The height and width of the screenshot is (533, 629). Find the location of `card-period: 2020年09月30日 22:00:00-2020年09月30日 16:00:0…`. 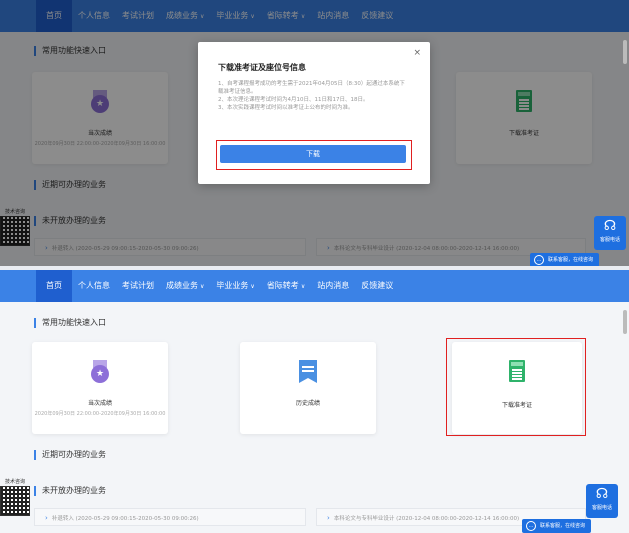

card-period: 2020年09月30日 22:00:00-2020年09月30日 16:00:0… is located at coordinates (100, 414).